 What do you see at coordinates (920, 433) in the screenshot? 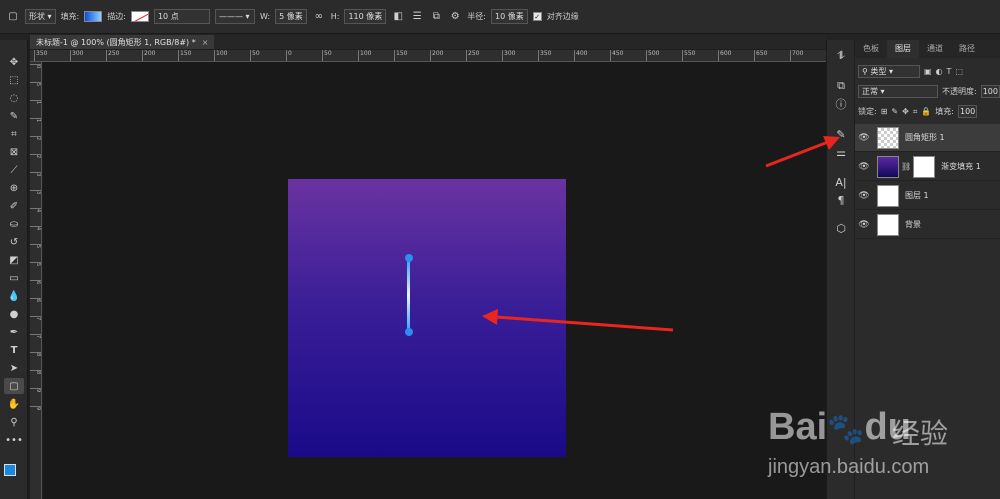
I see `watermark-cn: 经验` at bounding box center [920, 433].